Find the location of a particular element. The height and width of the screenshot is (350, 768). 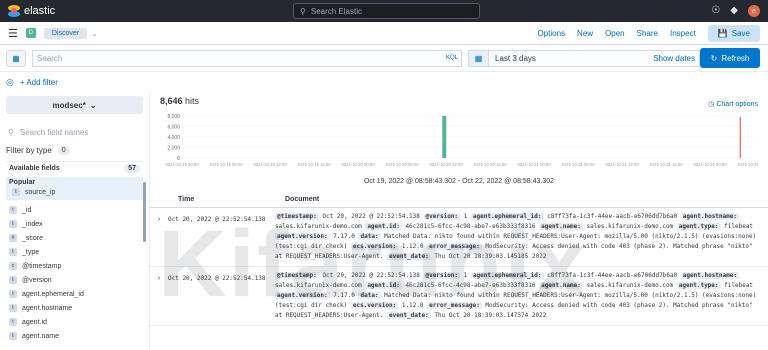

kql-toggle: KQL is located at coordinates (452, 58).